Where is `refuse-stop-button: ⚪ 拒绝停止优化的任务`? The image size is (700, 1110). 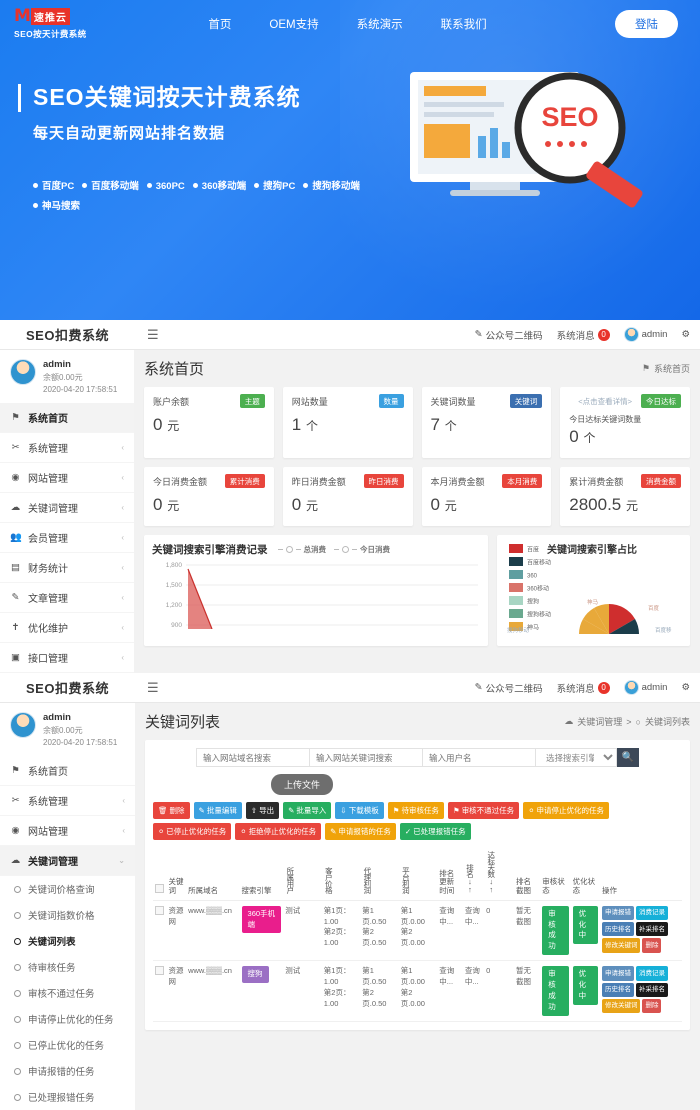 refuse-stop-button: ⚪ 拒绝停止优化的任务 is located at coordinates (278, 831).